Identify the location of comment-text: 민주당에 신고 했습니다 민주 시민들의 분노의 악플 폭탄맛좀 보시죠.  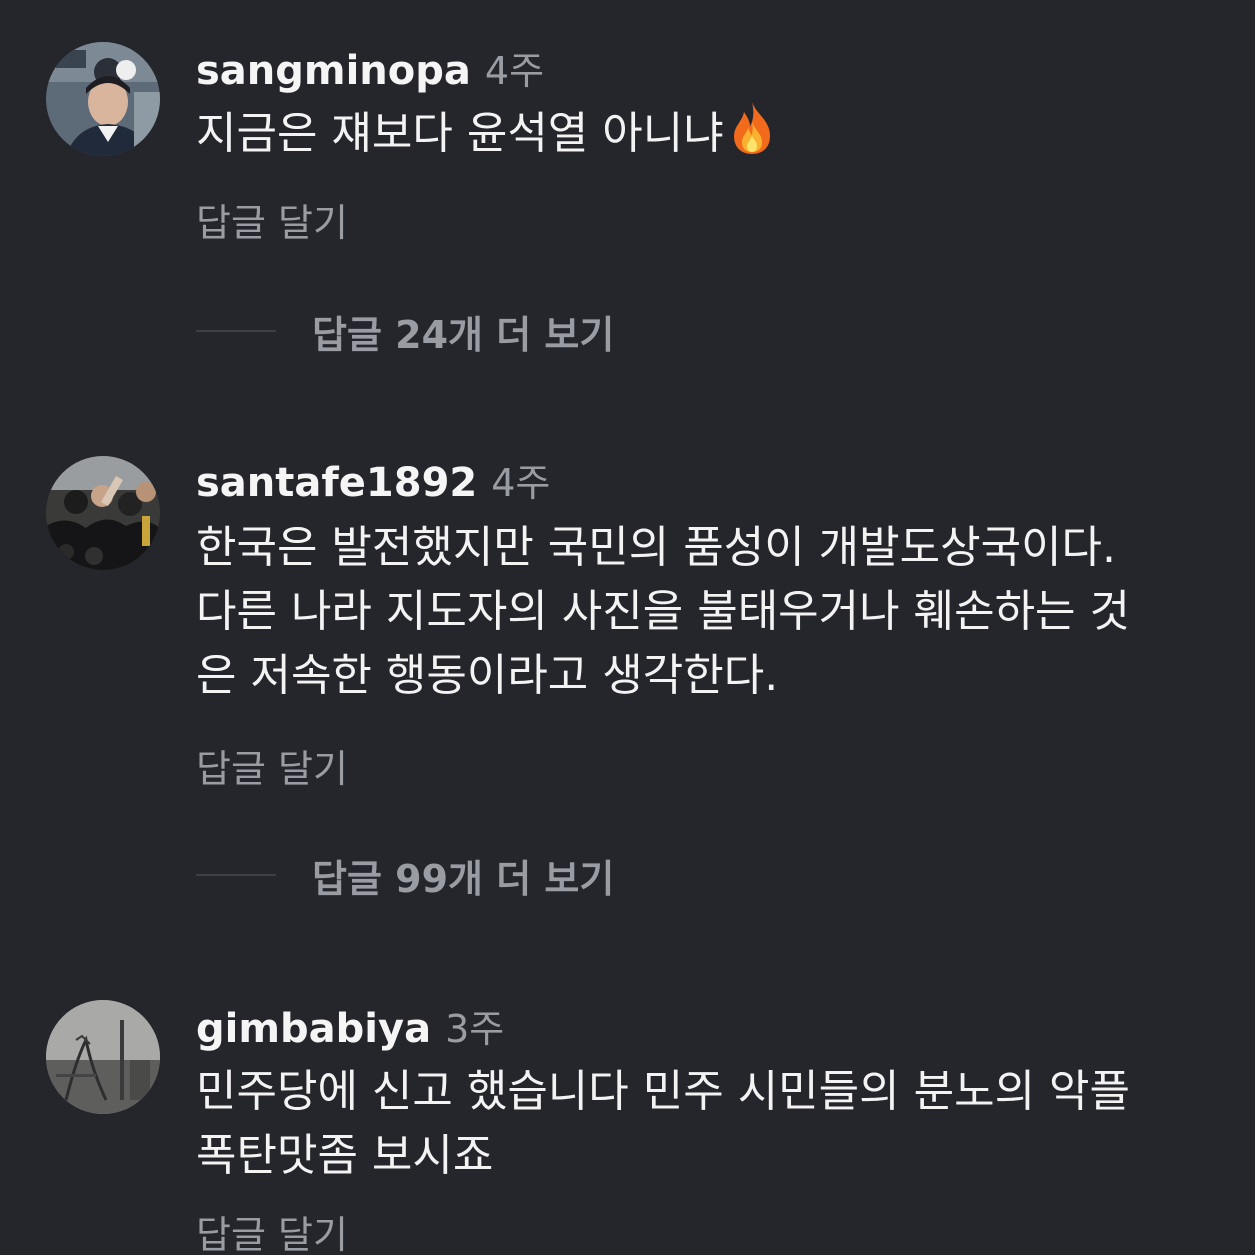
(711, 1124).